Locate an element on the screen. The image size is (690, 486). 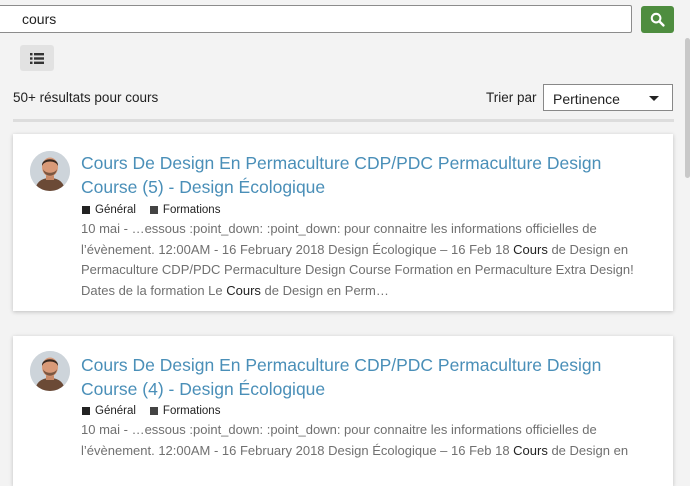
search-button is located at coordinates (657, 19).